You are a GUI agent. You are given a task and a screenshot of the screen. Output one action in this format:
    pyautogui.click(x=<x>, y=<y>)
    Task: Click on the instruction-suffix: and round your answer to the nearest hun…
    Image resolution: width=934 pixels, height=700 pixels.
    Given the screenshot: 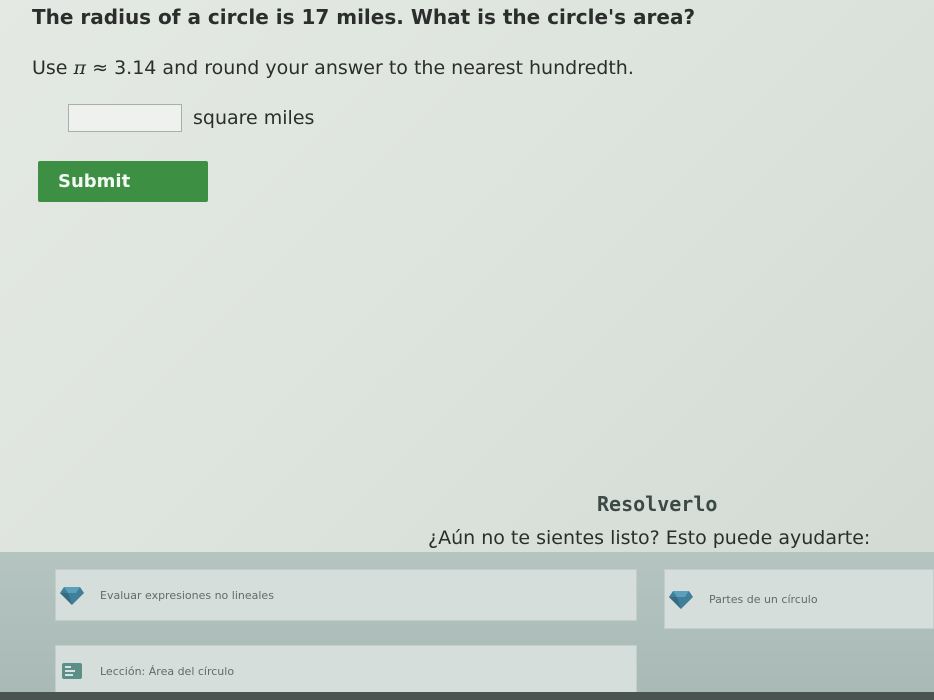 What is the action you would take?
    pyautogui.click(x=398, y=68)
    